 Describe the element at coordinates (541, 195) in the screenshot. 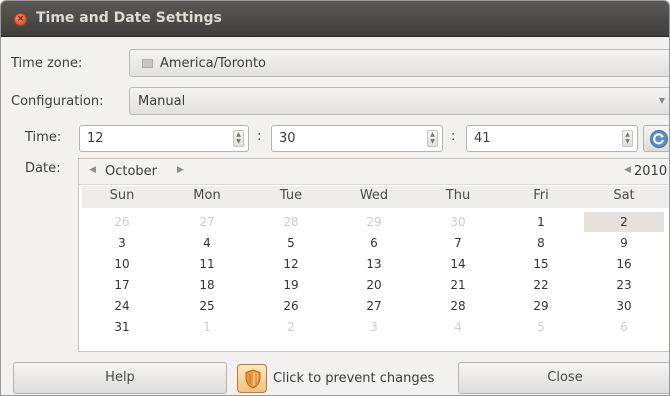

I see `weekday-header: Fri` at that location.